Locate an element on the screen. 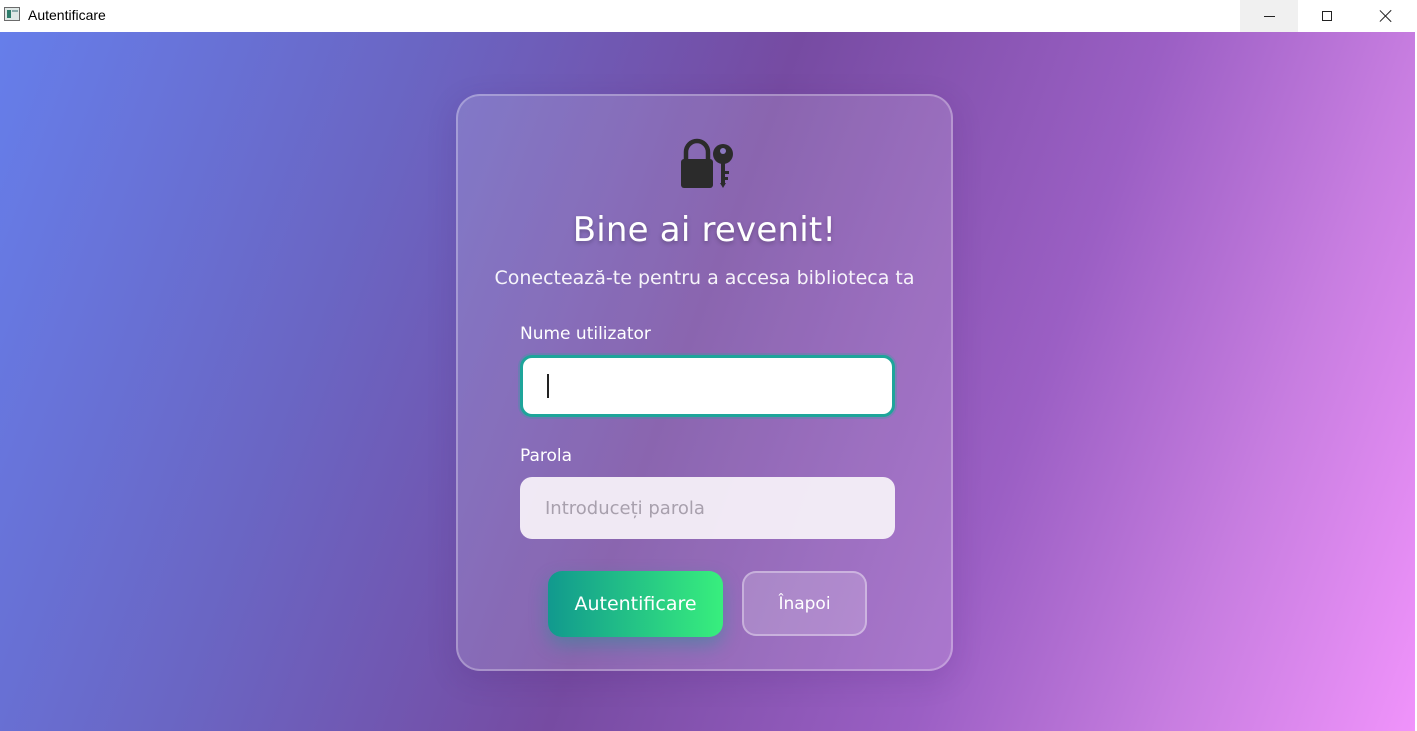 This screenshot has height=731, width=1417. title-bar: Autentificare is located at coordinates (708, 16).